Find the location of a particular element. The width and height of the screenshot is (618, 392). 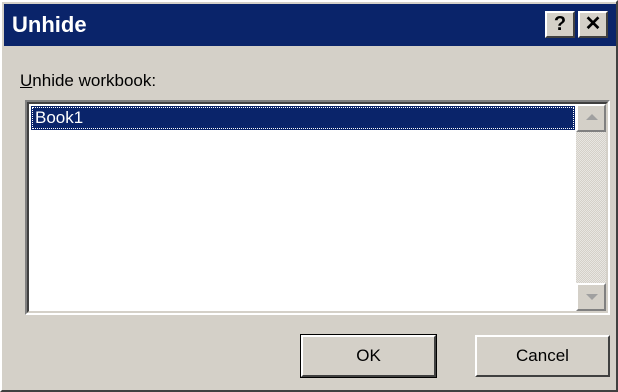

cancel-button: Cancel is located at coordinates (542, 356).